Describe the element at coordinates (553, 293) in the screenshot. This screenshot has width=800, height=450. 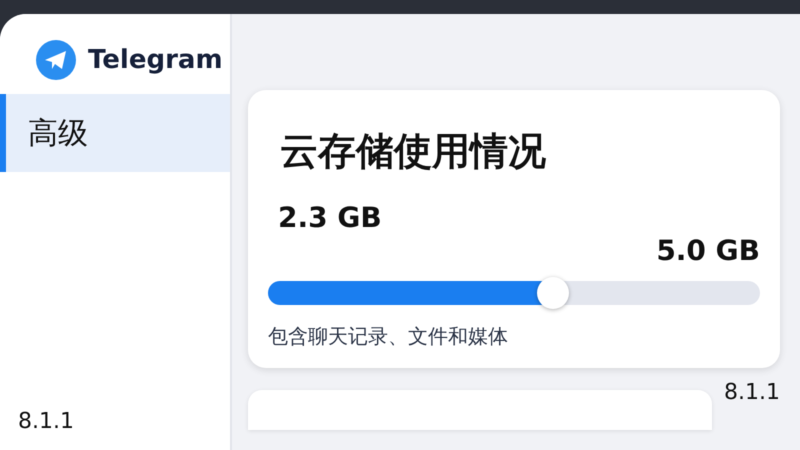
I see `slider-thumb` at that location.